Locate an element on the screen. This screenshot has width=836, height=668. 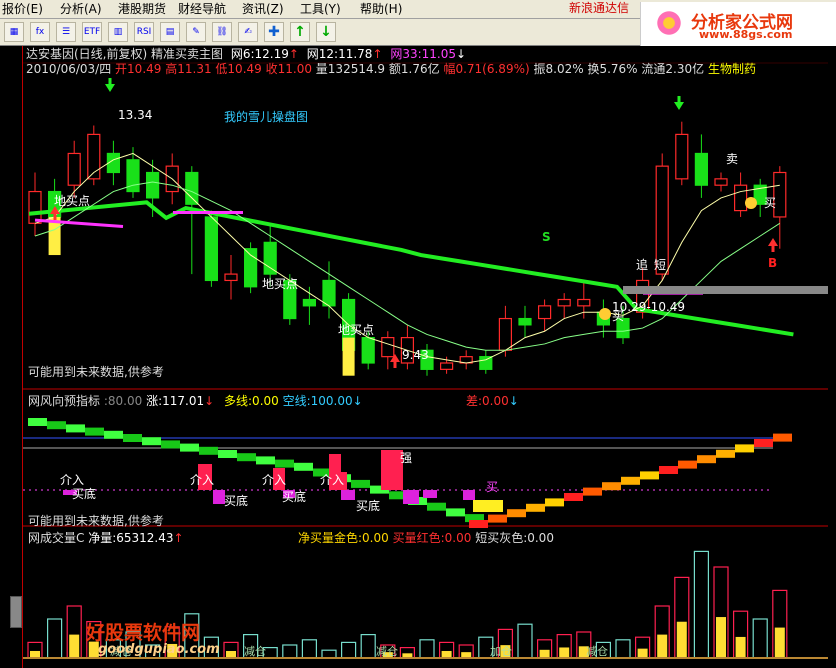
menu-item-5: 工具(Y) is located at coordinates (320, 9).